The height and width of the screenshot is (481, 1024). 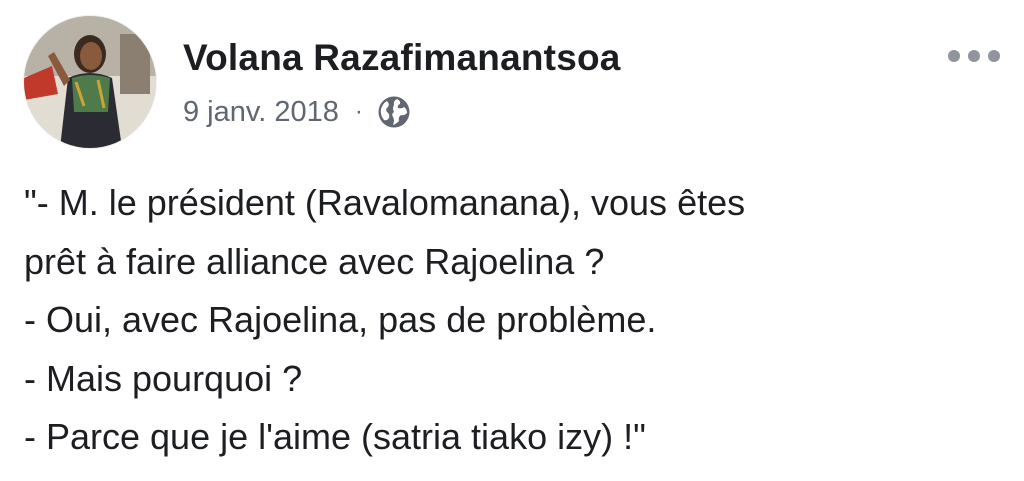 I want to click on post-meta: 9 janv. 2018 ·, so click(x=297, y=112).